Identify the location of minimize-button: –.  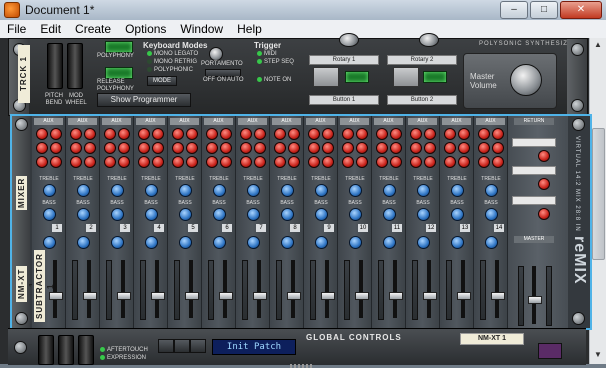
(514, 10).